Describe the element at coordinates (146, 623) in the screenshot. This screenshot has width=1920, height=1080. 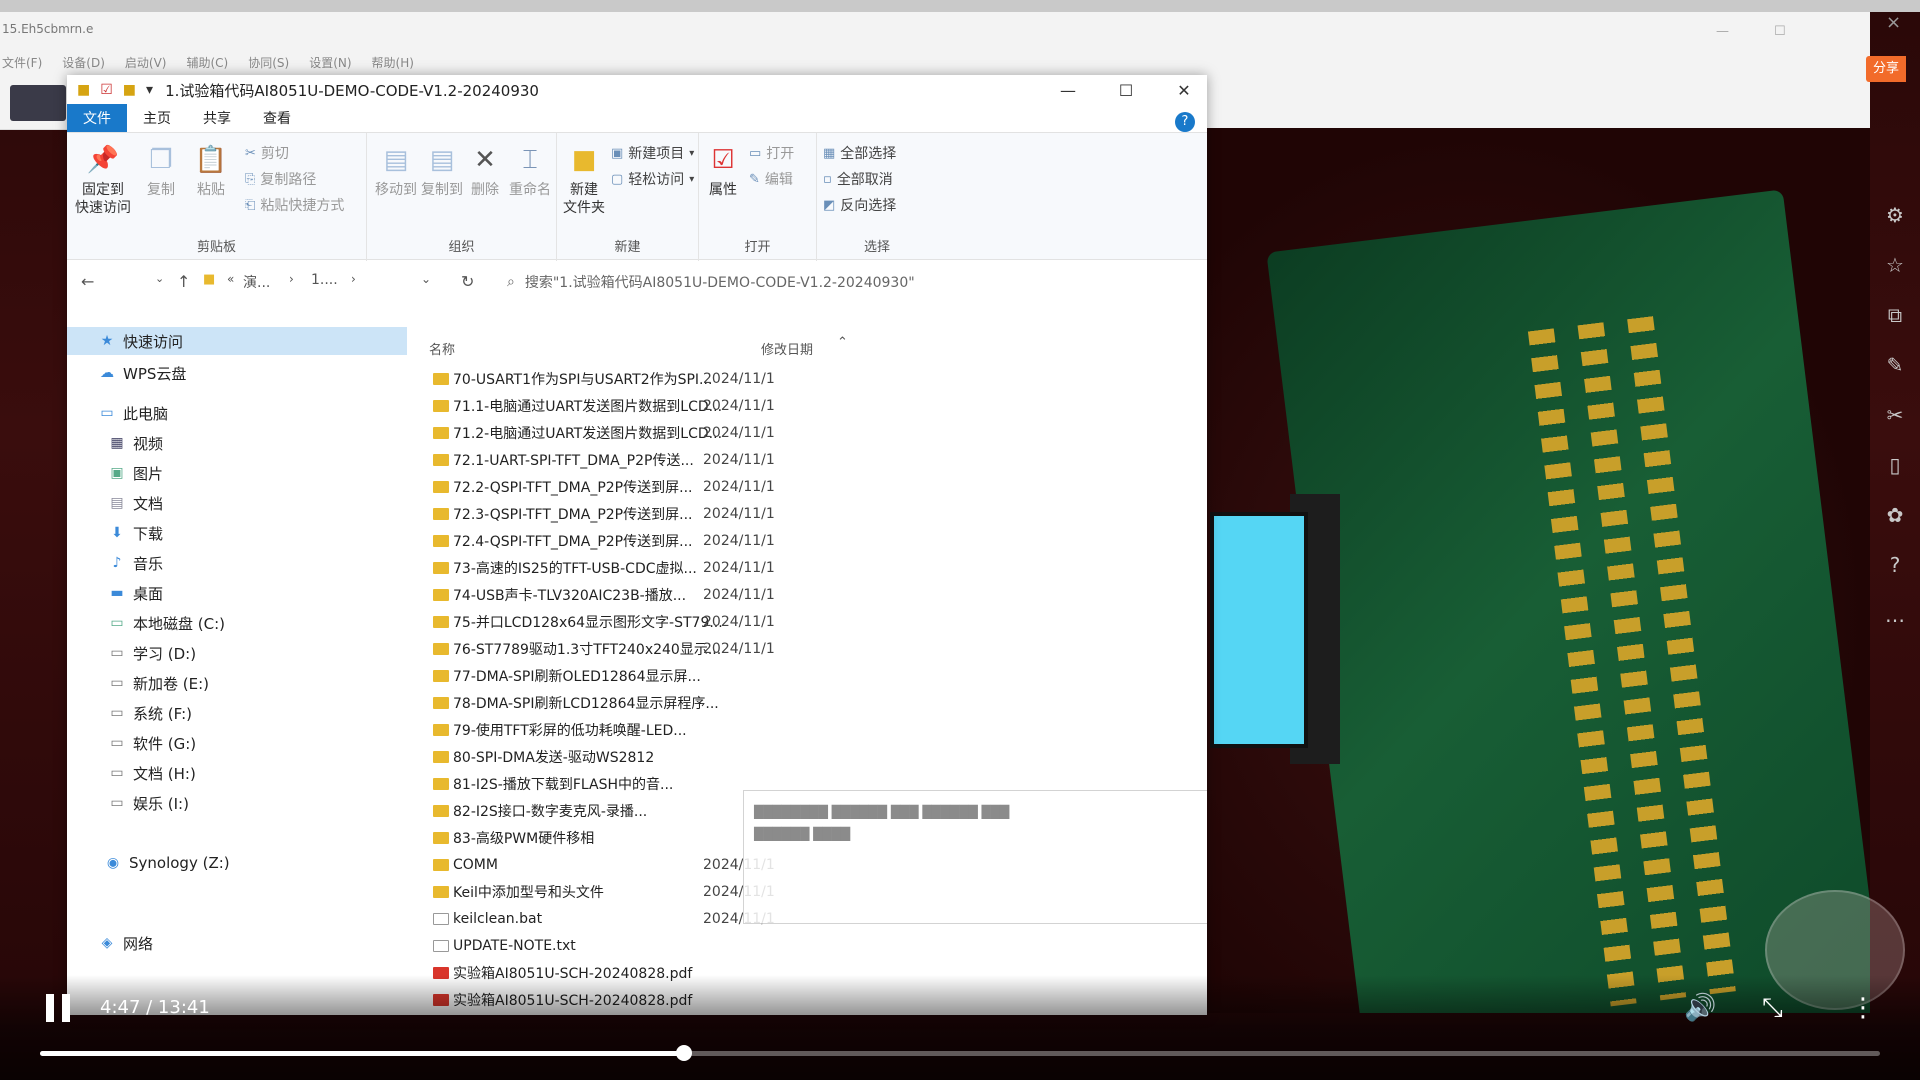
I see `nav-drive-c: ▭ 本地磁盘 (C:)` at that location.